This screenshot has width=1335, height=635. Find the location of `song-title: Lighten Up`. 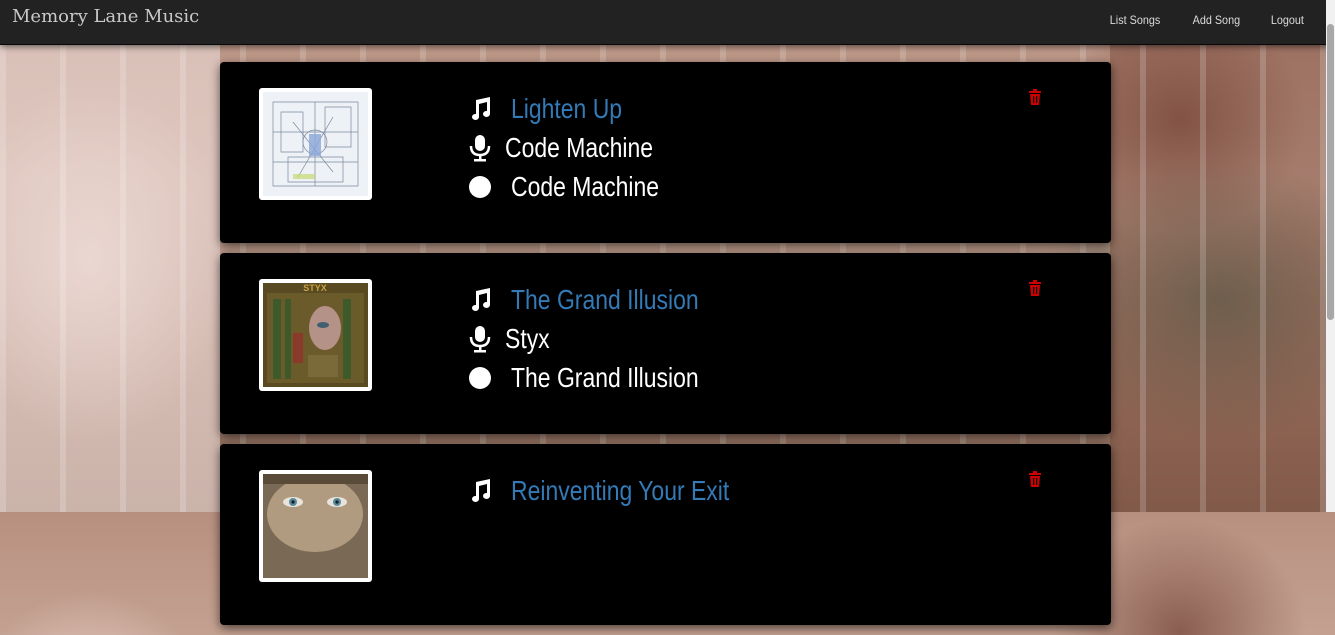

song-title: Lighten Up is located at coordinates (566, 109).